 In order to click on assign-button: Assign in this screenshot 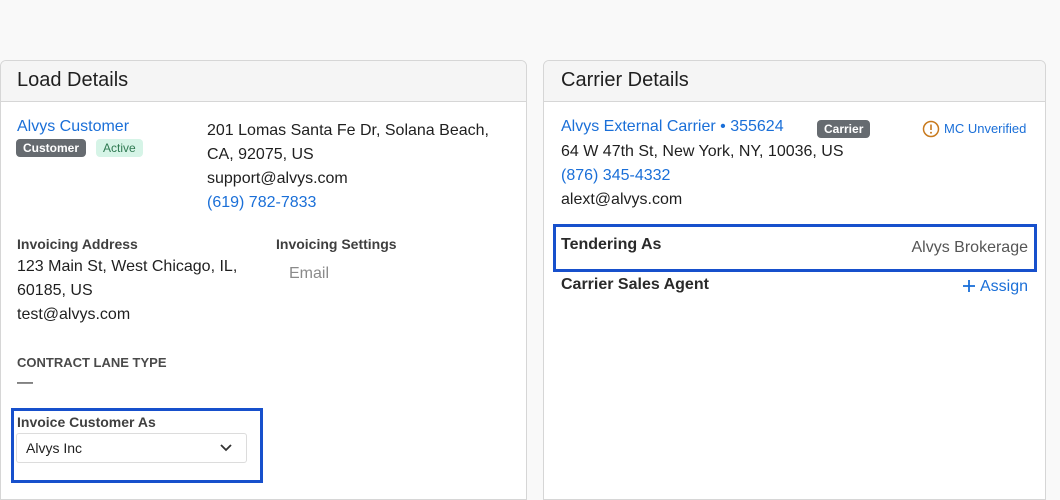, I will do `click(995, 289)`.